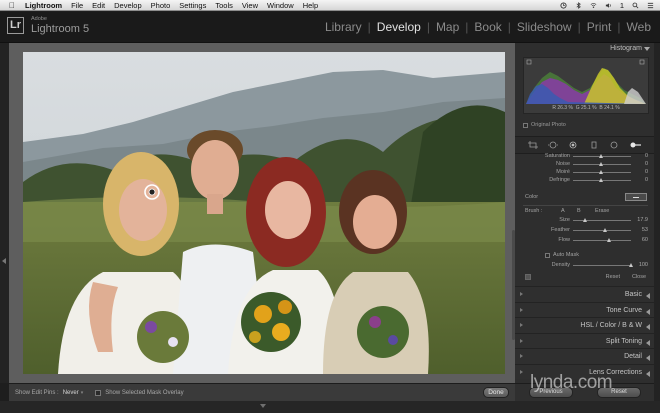  What do you see at coordinates (635, 5) in the screenshot?
I see `spotlight-icon` at bounding box center [635, 5].